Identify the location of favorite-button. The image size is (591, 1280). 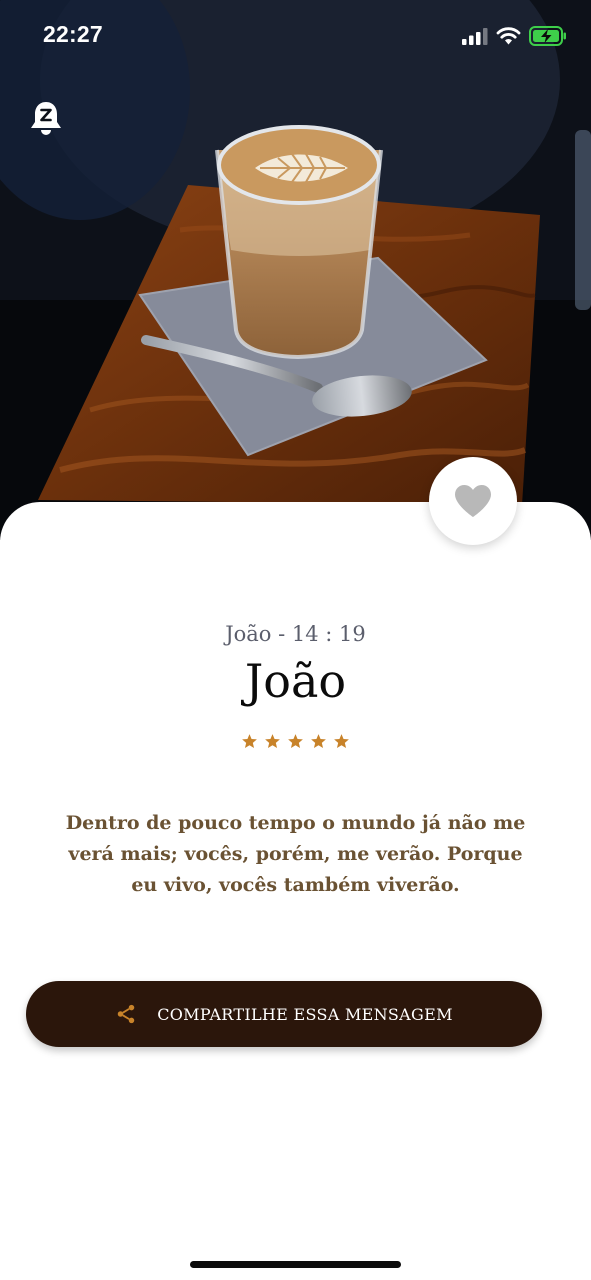
(473, 501).